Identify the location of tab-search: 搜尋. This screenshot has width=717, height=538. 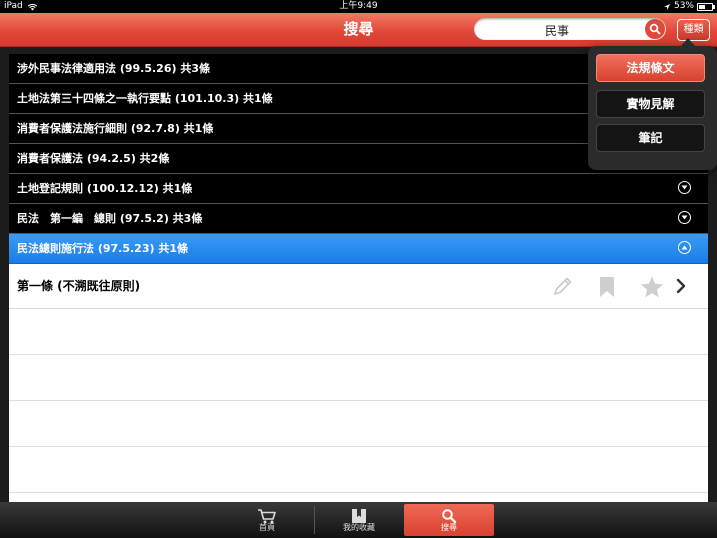
(449, 520).